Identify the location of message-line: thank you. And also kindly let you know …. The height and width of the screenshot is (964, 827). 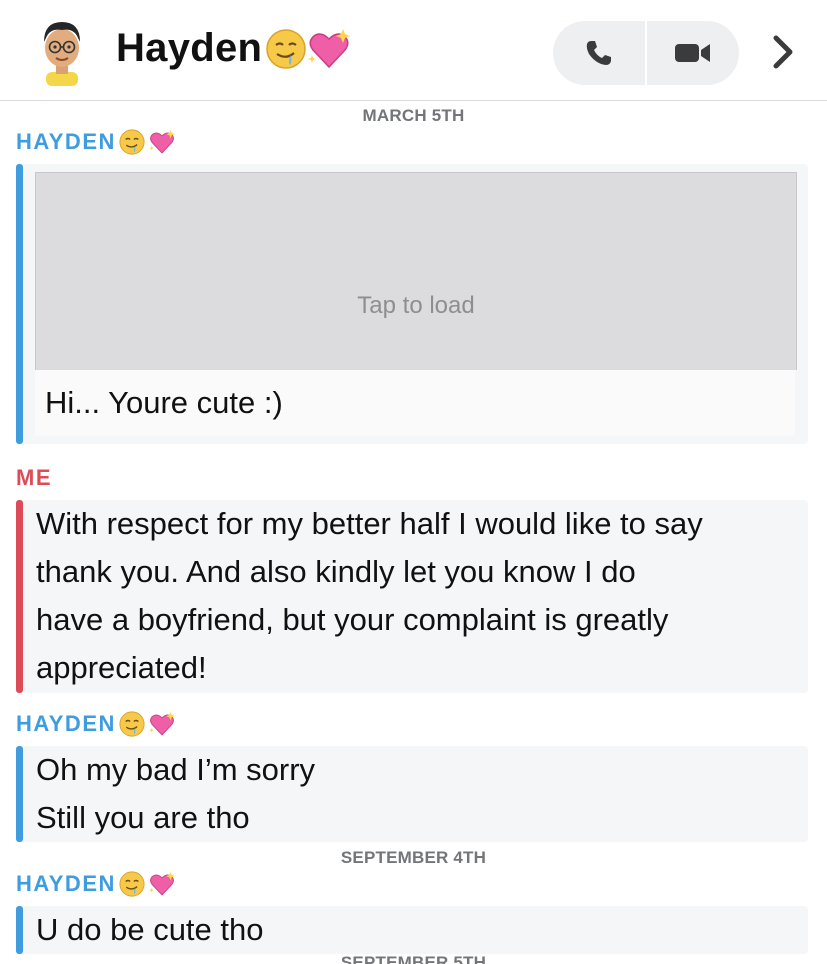
(336, 571).